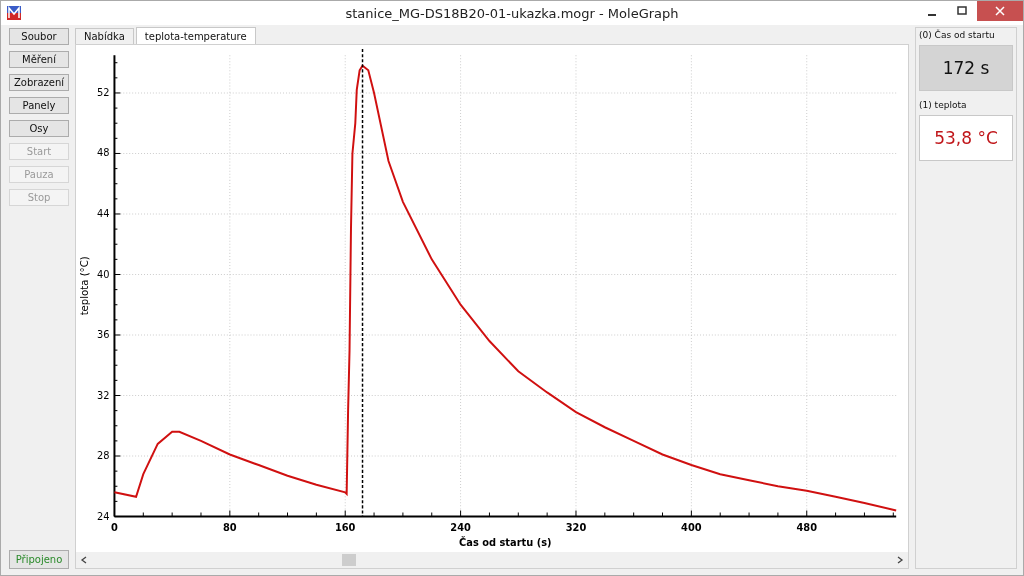  What do you see at coordinates (195, 35) in the screenshot?
I see `tab: teplota-temperature` at bounding box center [195, 35].